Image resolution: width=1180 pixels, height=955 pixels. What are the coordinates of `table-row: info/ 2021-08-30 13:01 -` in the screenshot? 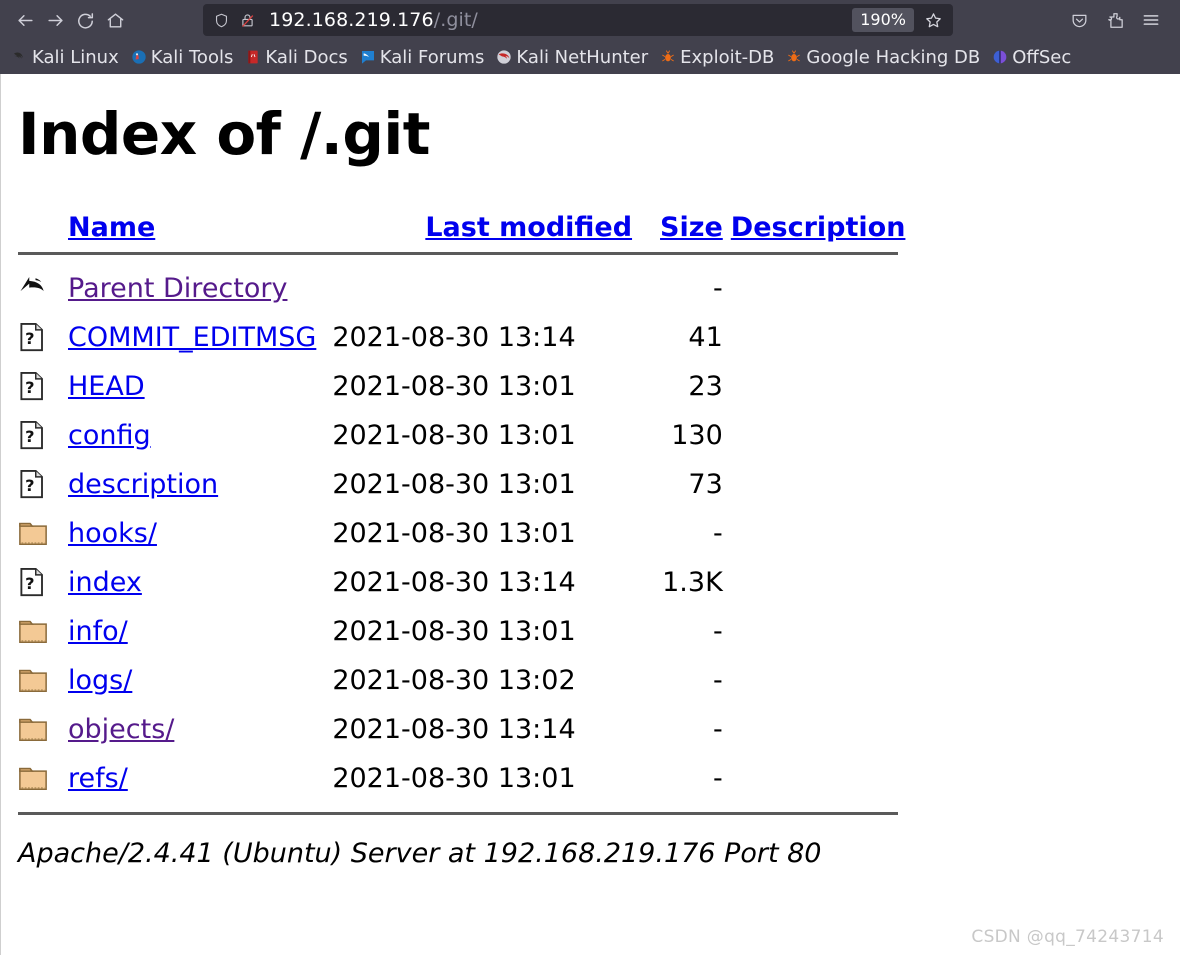 It's located at (461, 631).